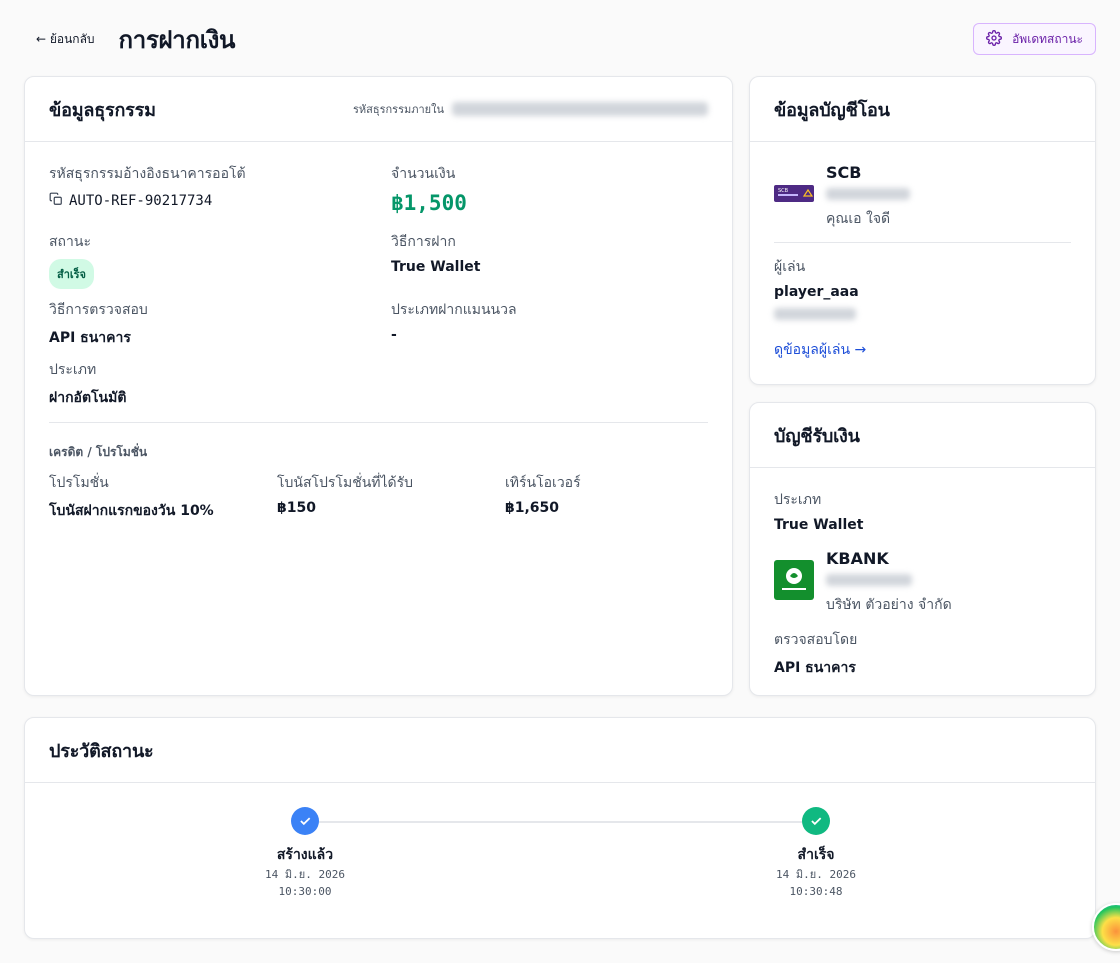  I want to click on back-link: ← ย้อนกลับ, so click(65, 39).